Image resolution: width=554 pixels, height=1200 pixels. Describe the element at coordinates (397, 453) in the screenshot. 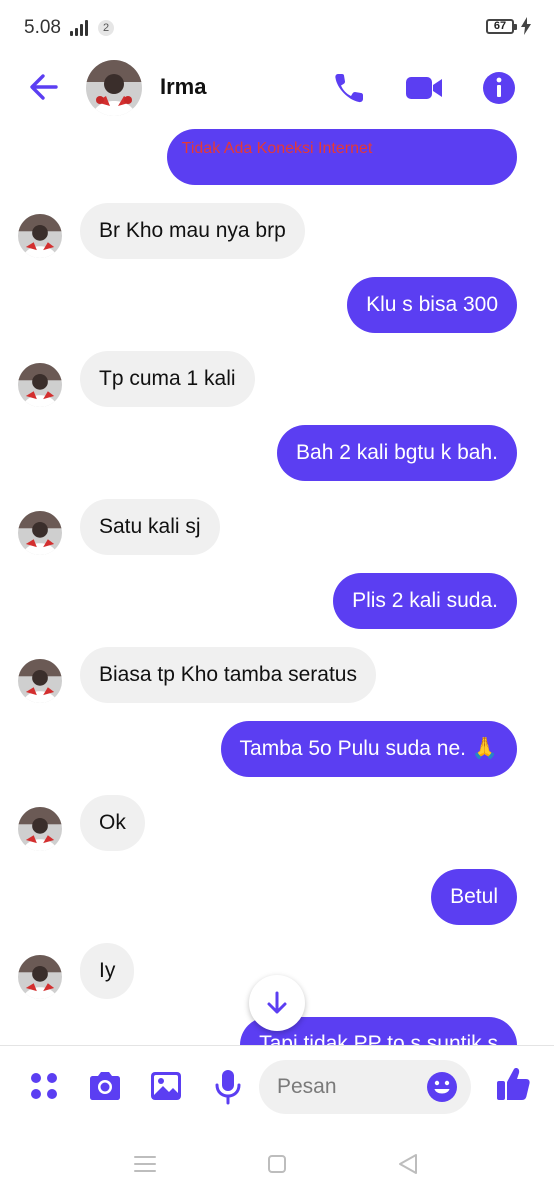

I see `outgoing-message: Bah 2 kali bgtu k bah.` at that location.